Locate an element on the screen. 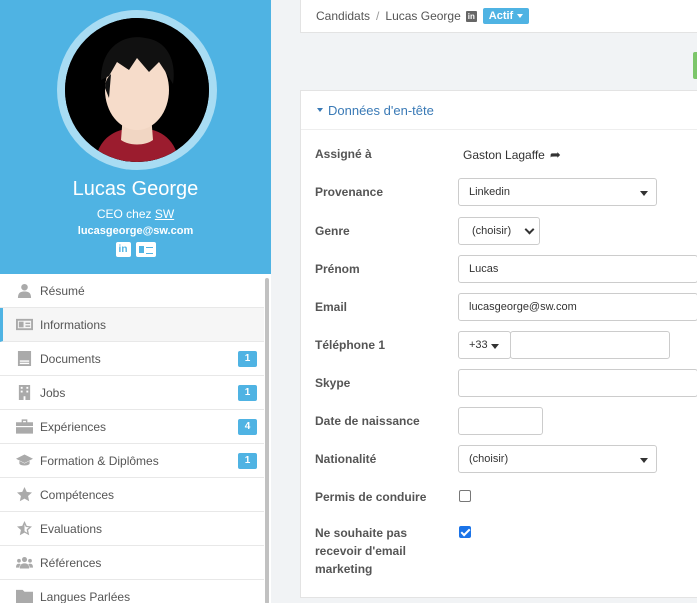 The height and width of the screenshot is (603, 697). star-icon is located at coordinates (24, 495).